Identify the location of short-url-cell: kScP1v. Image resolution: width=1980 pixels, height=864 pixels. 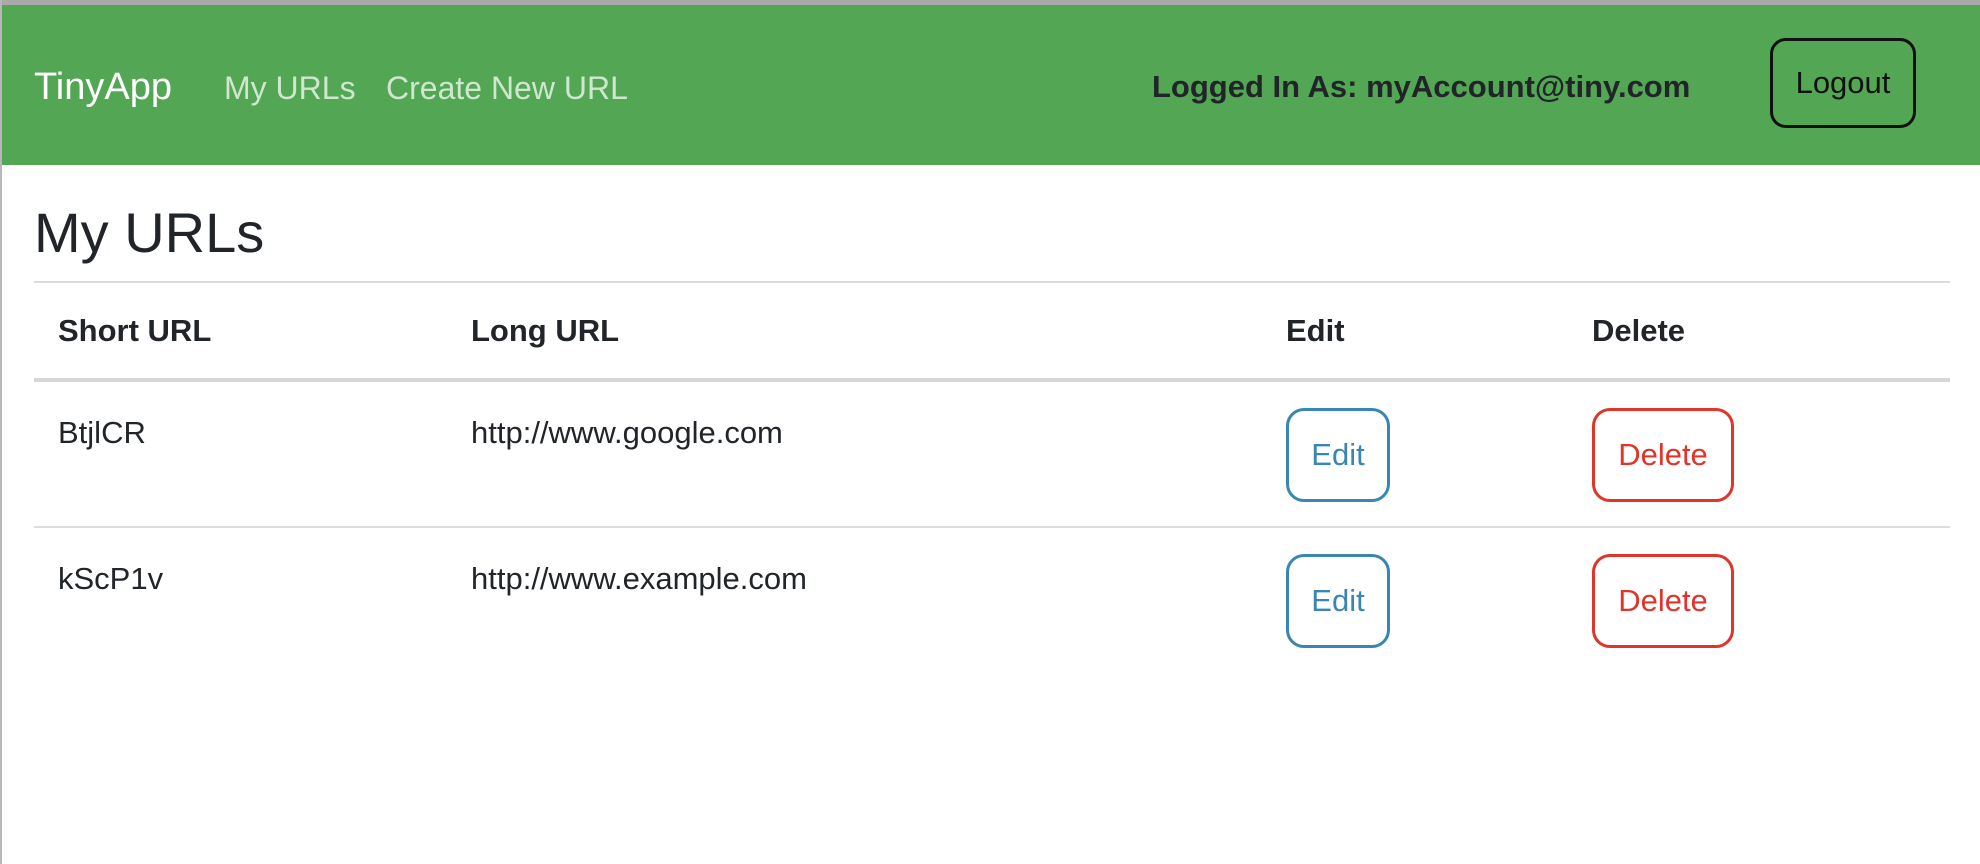
(111, 578).